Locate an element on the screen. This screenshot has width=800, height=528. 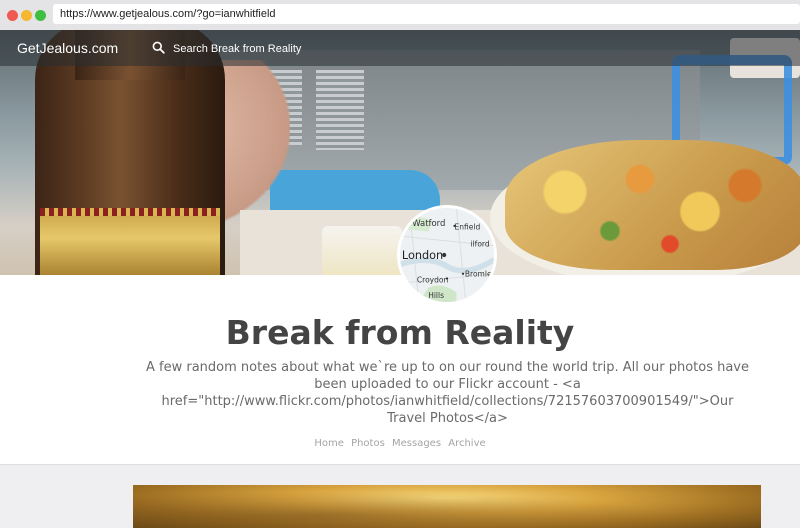
blog-title: Break from Reality is located at coordinates (400, 332).